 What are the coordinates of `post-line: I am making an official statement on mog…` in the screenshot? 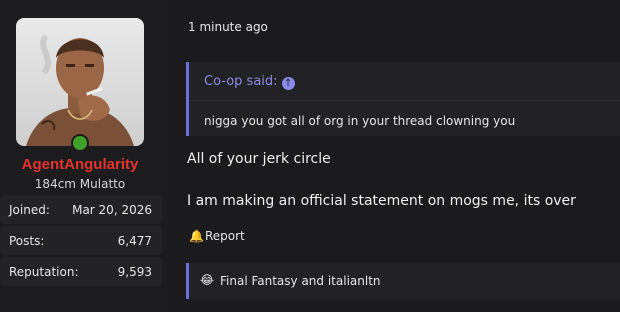 It's located at (381, 201).